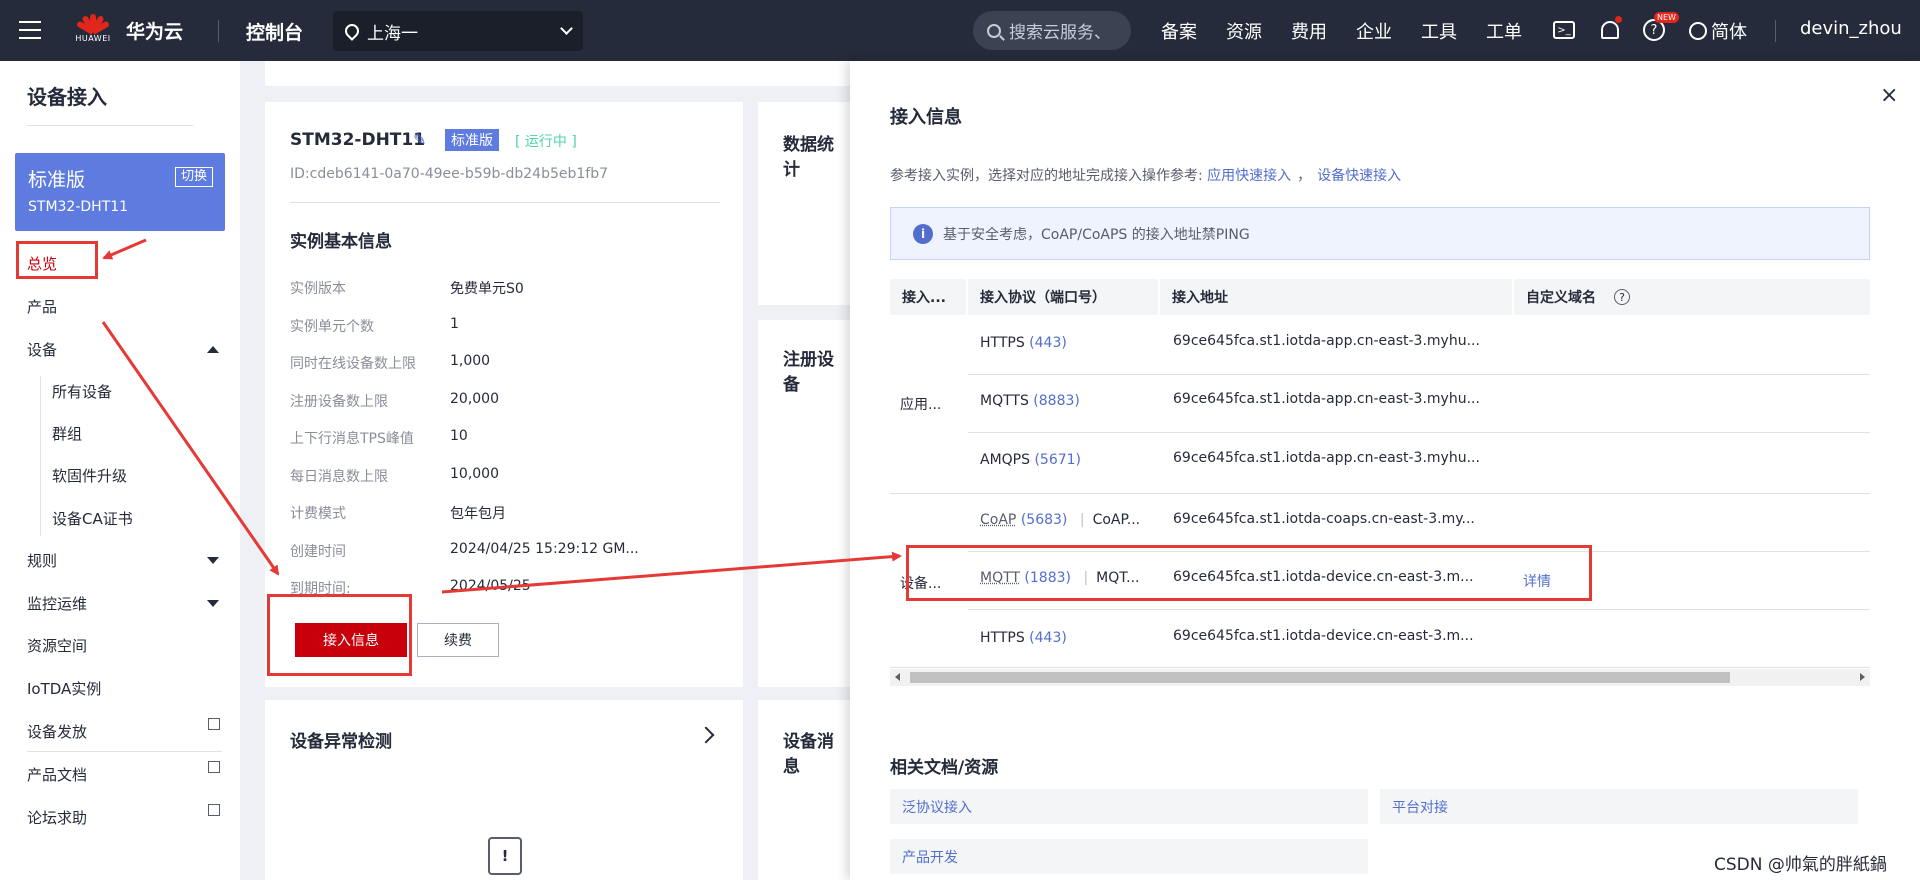 This screenshot has width=1920, height=880. Describe the element at coordinates (67, 433) in the screenshot. I see `sidebar-item-group: 群组` at that location.